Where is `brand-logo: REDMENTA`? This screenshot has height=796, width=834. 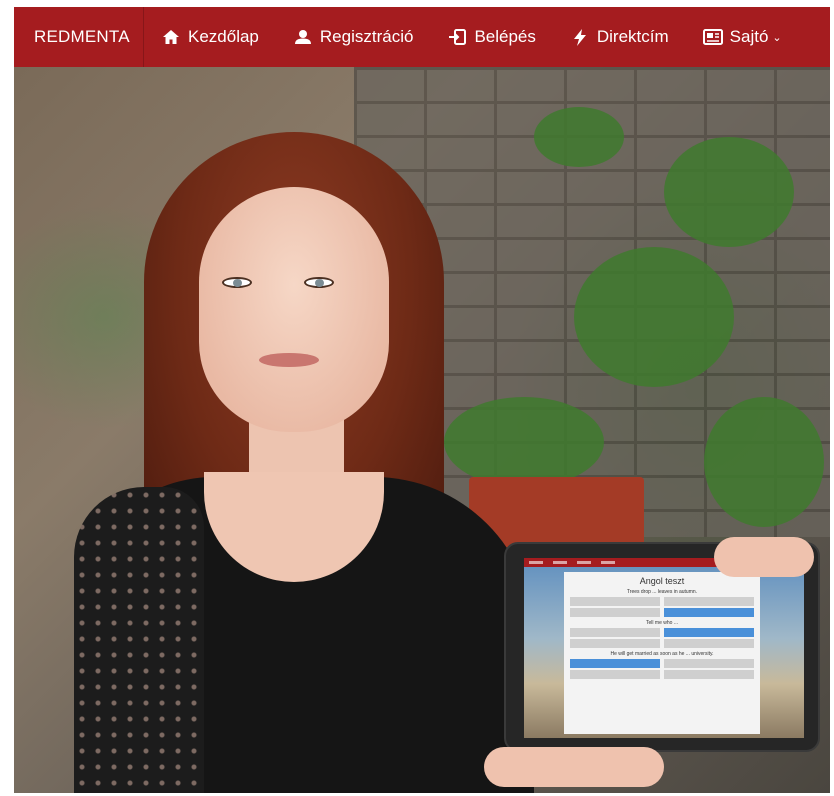
brand-logo: REDMENTA is located at coordinates (79, 37).